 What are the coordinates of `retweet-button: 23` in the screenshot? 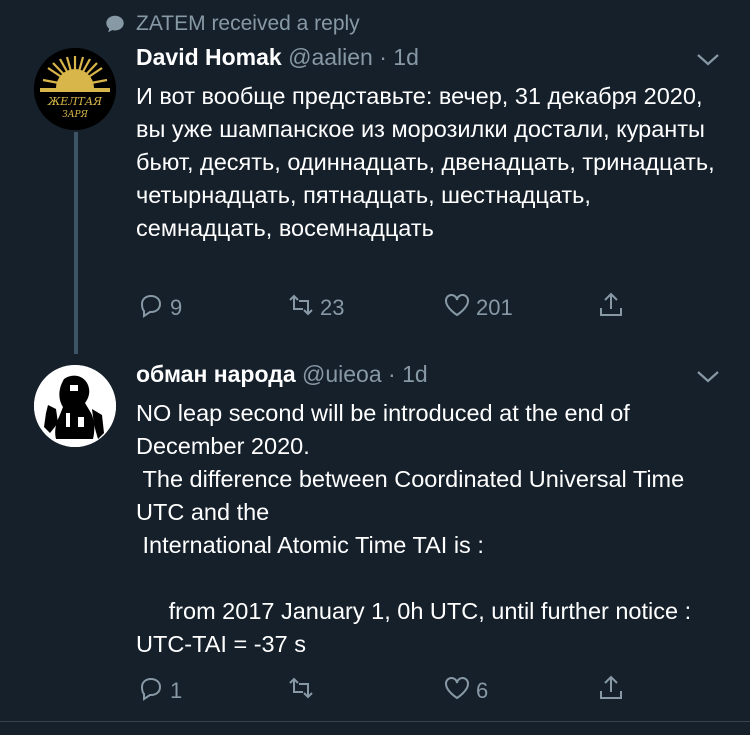 It's located at (315, 308).